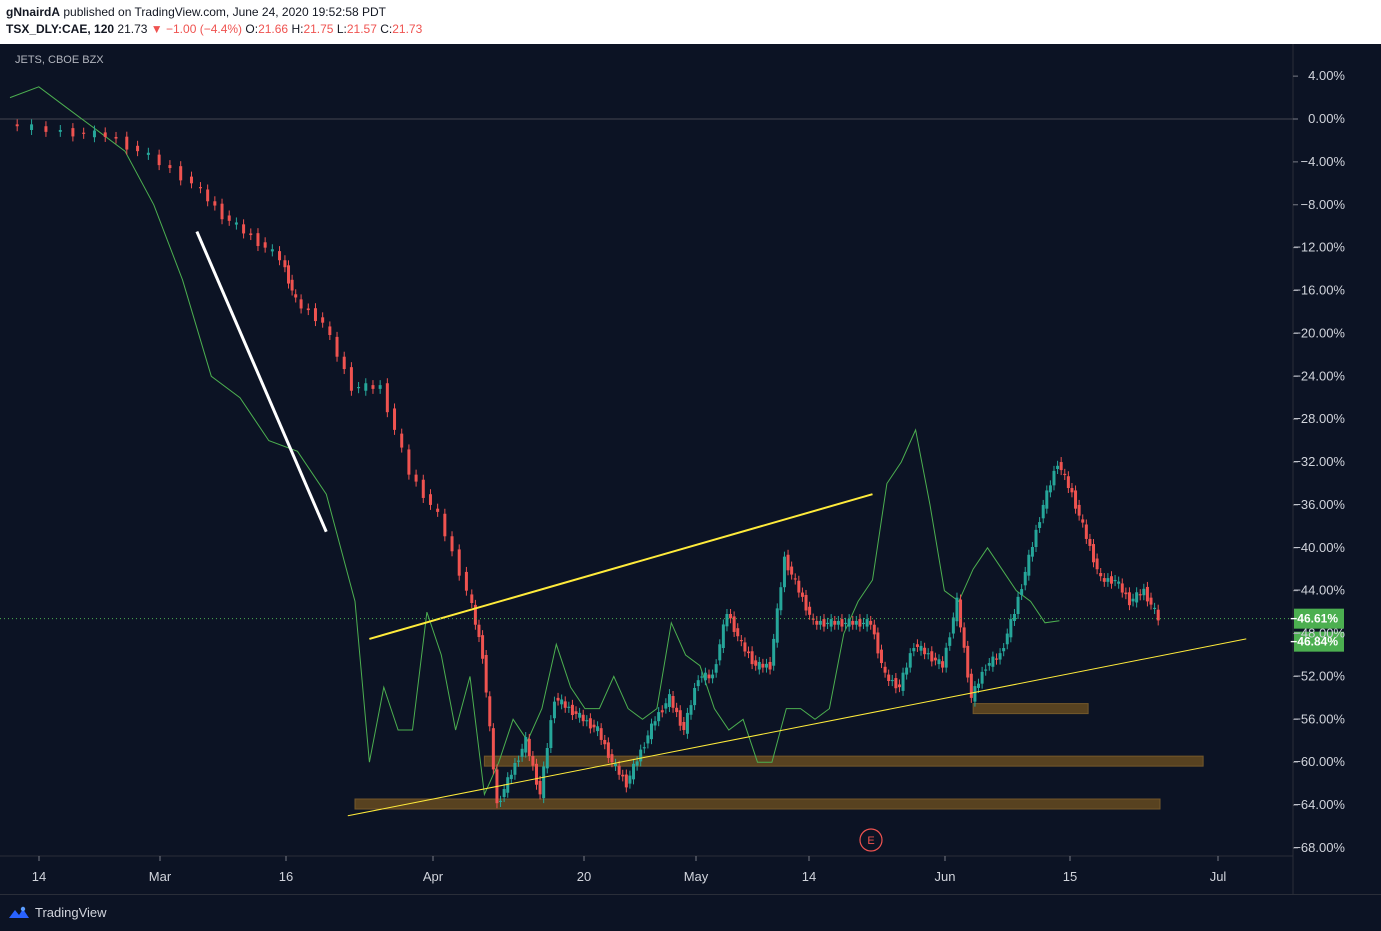 This screenshot has height=931, width=1381. What do you see at coordinates (386, 29) in the screenshot?
I see `close-label: C:` at bounding box center [386, 29].